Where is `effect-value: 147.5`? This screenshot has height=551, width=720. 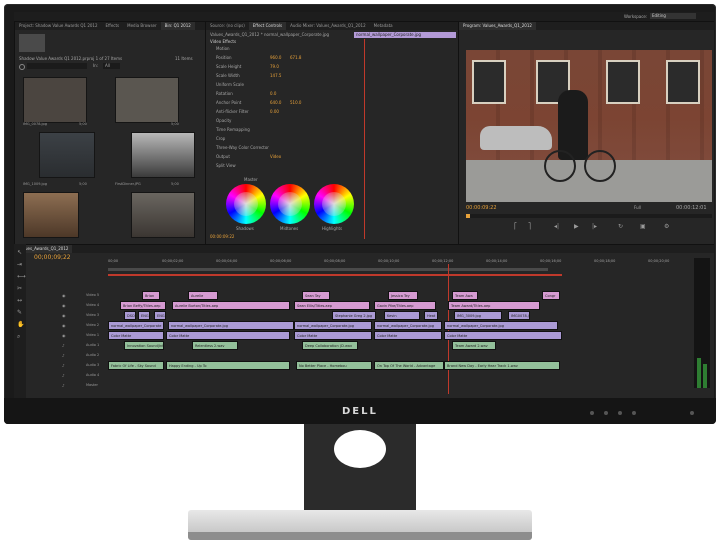 effect-value: 147.5 is located at coordinates (275, 76).